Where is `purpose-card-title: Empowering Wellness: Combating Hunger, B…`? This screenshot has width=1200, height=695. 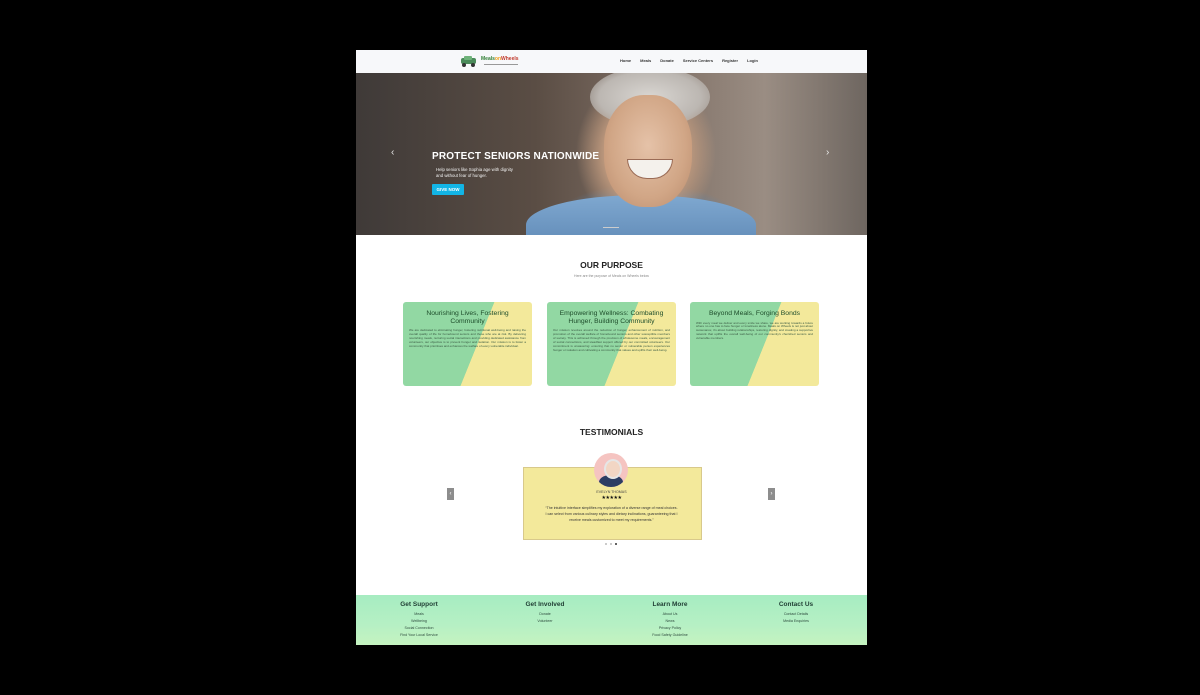
purpose-card-title: Empowering Wellness: Combating Hunger, B… is located at coordinates (611, 317).